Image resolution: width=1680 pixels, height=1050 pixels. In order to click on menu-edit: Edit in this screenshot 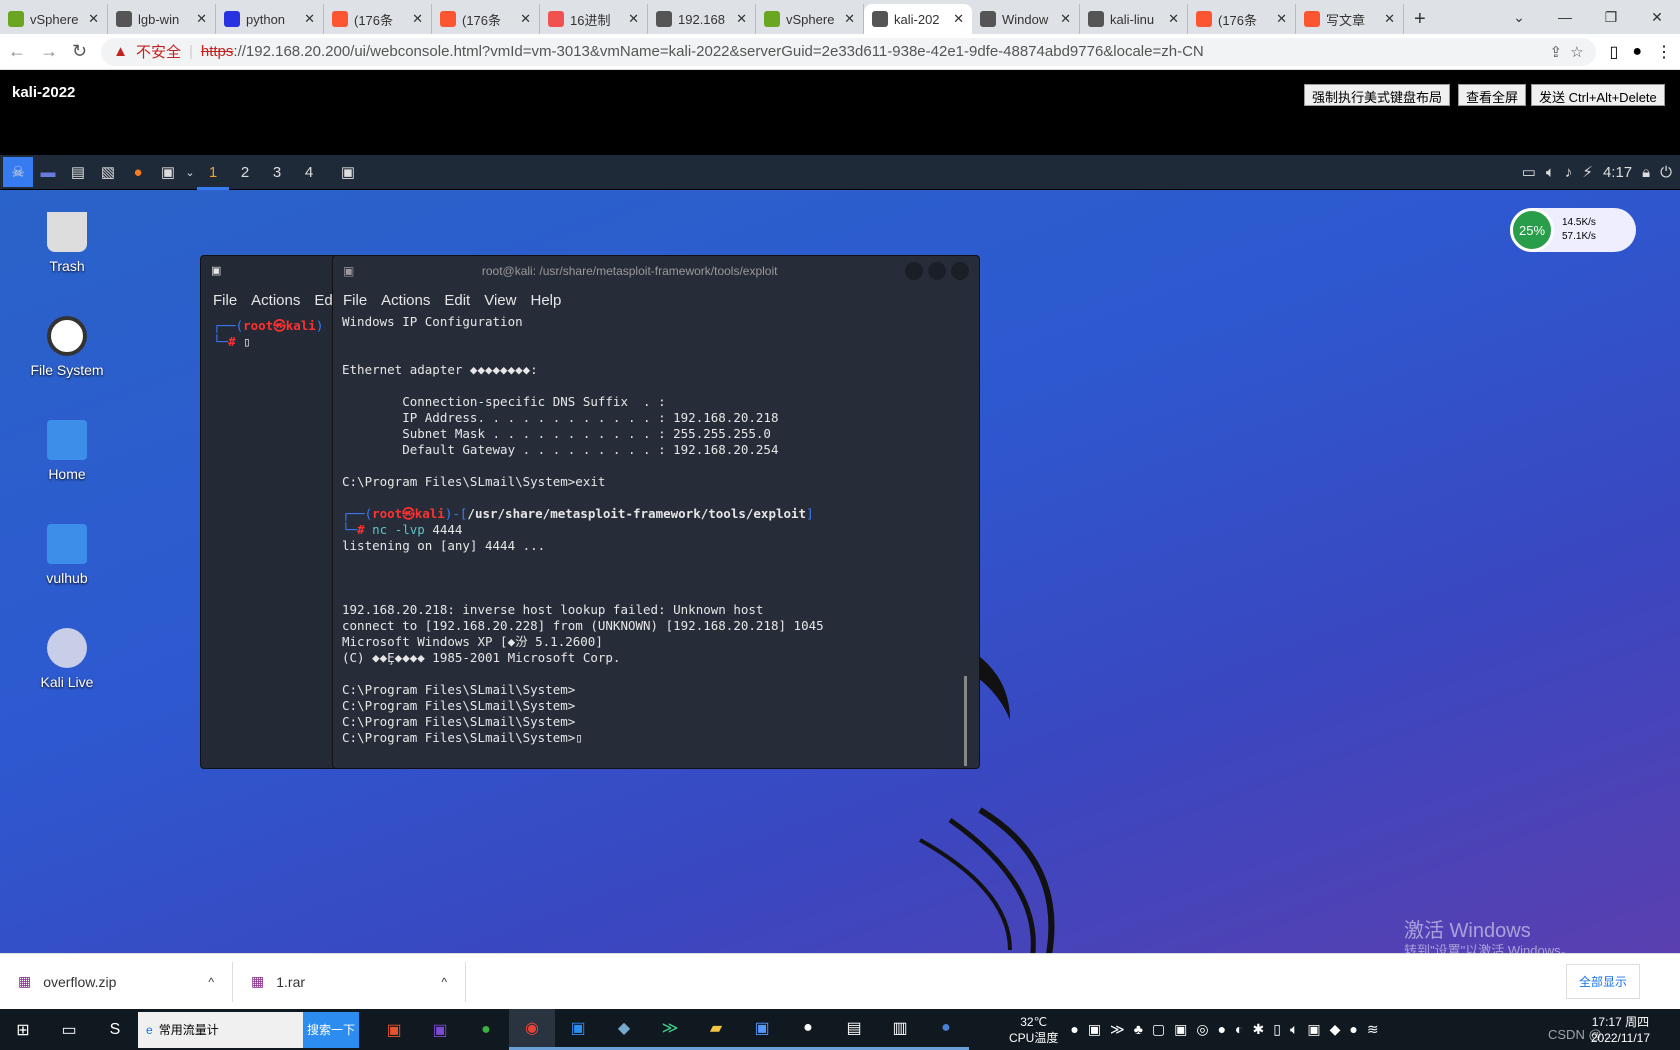, I will do `click(457, 300)`.